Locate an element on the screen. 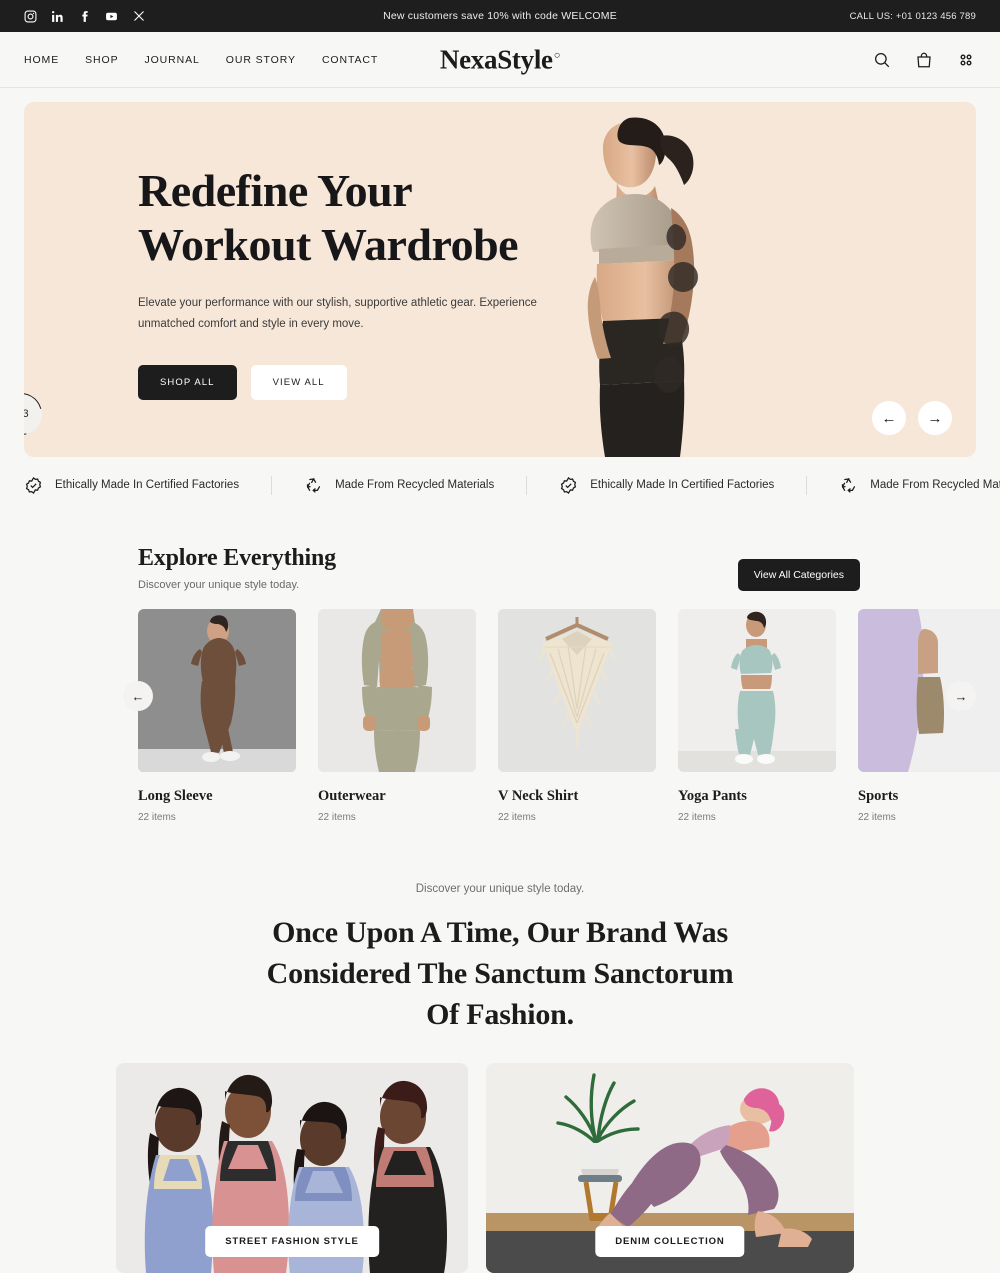 This screenshot has height=1273, width=1000. category-image-outerwear is located at coordinates (397, 690).